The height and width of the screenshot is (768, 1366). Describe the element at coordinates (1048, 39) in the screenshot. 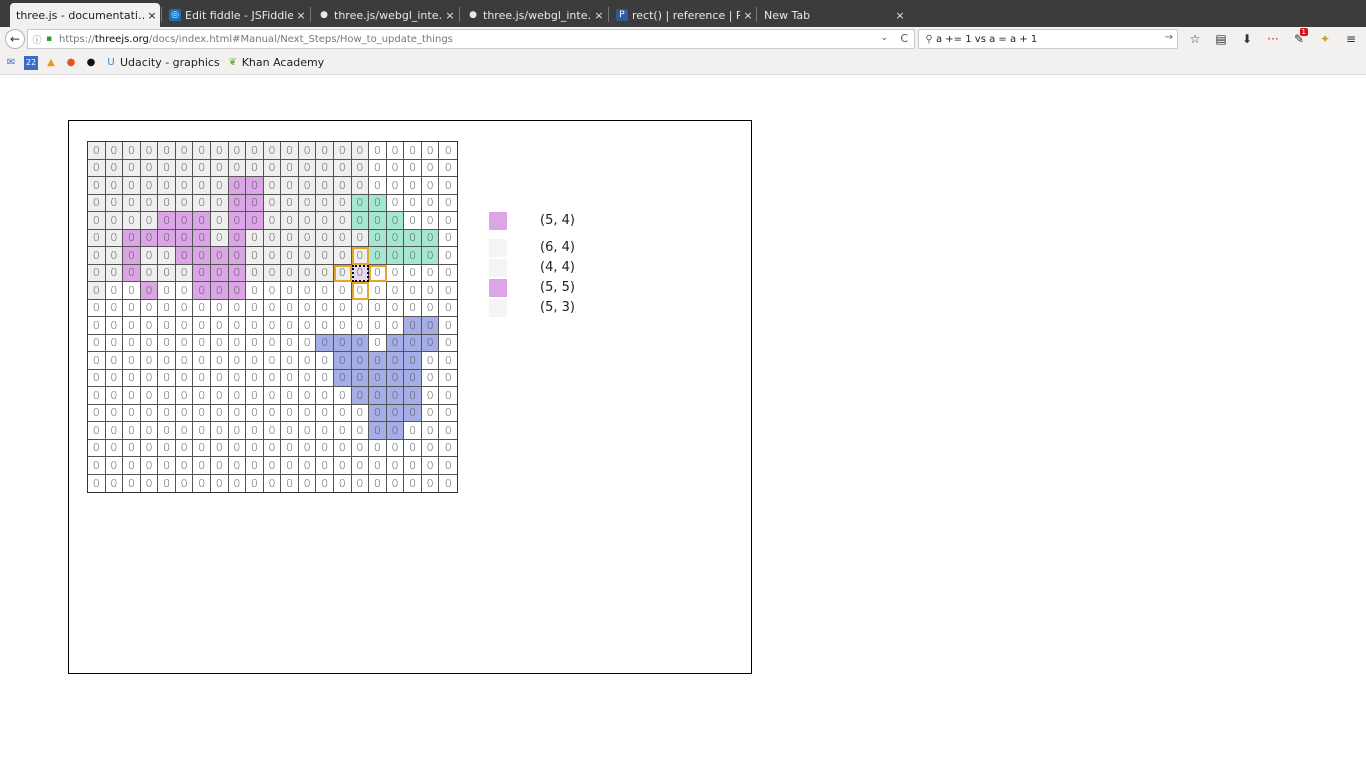

I see `search-bar: ⚲ a += 1 vs a = a + 1 →` at that location.